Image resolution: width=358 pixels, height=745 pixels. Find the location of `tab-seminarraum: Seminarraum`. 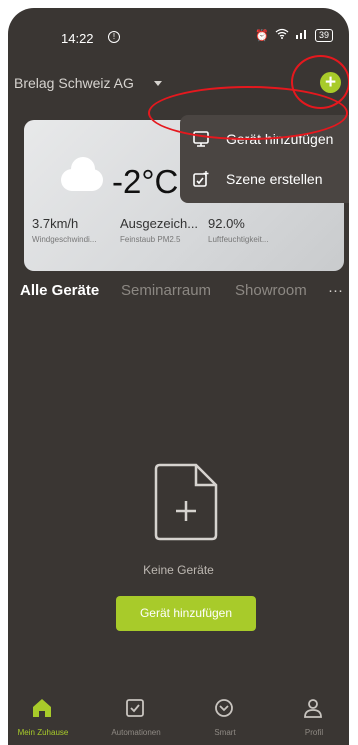

tab-seminarraum: Seminarraum is located at coordinates (166, 290).